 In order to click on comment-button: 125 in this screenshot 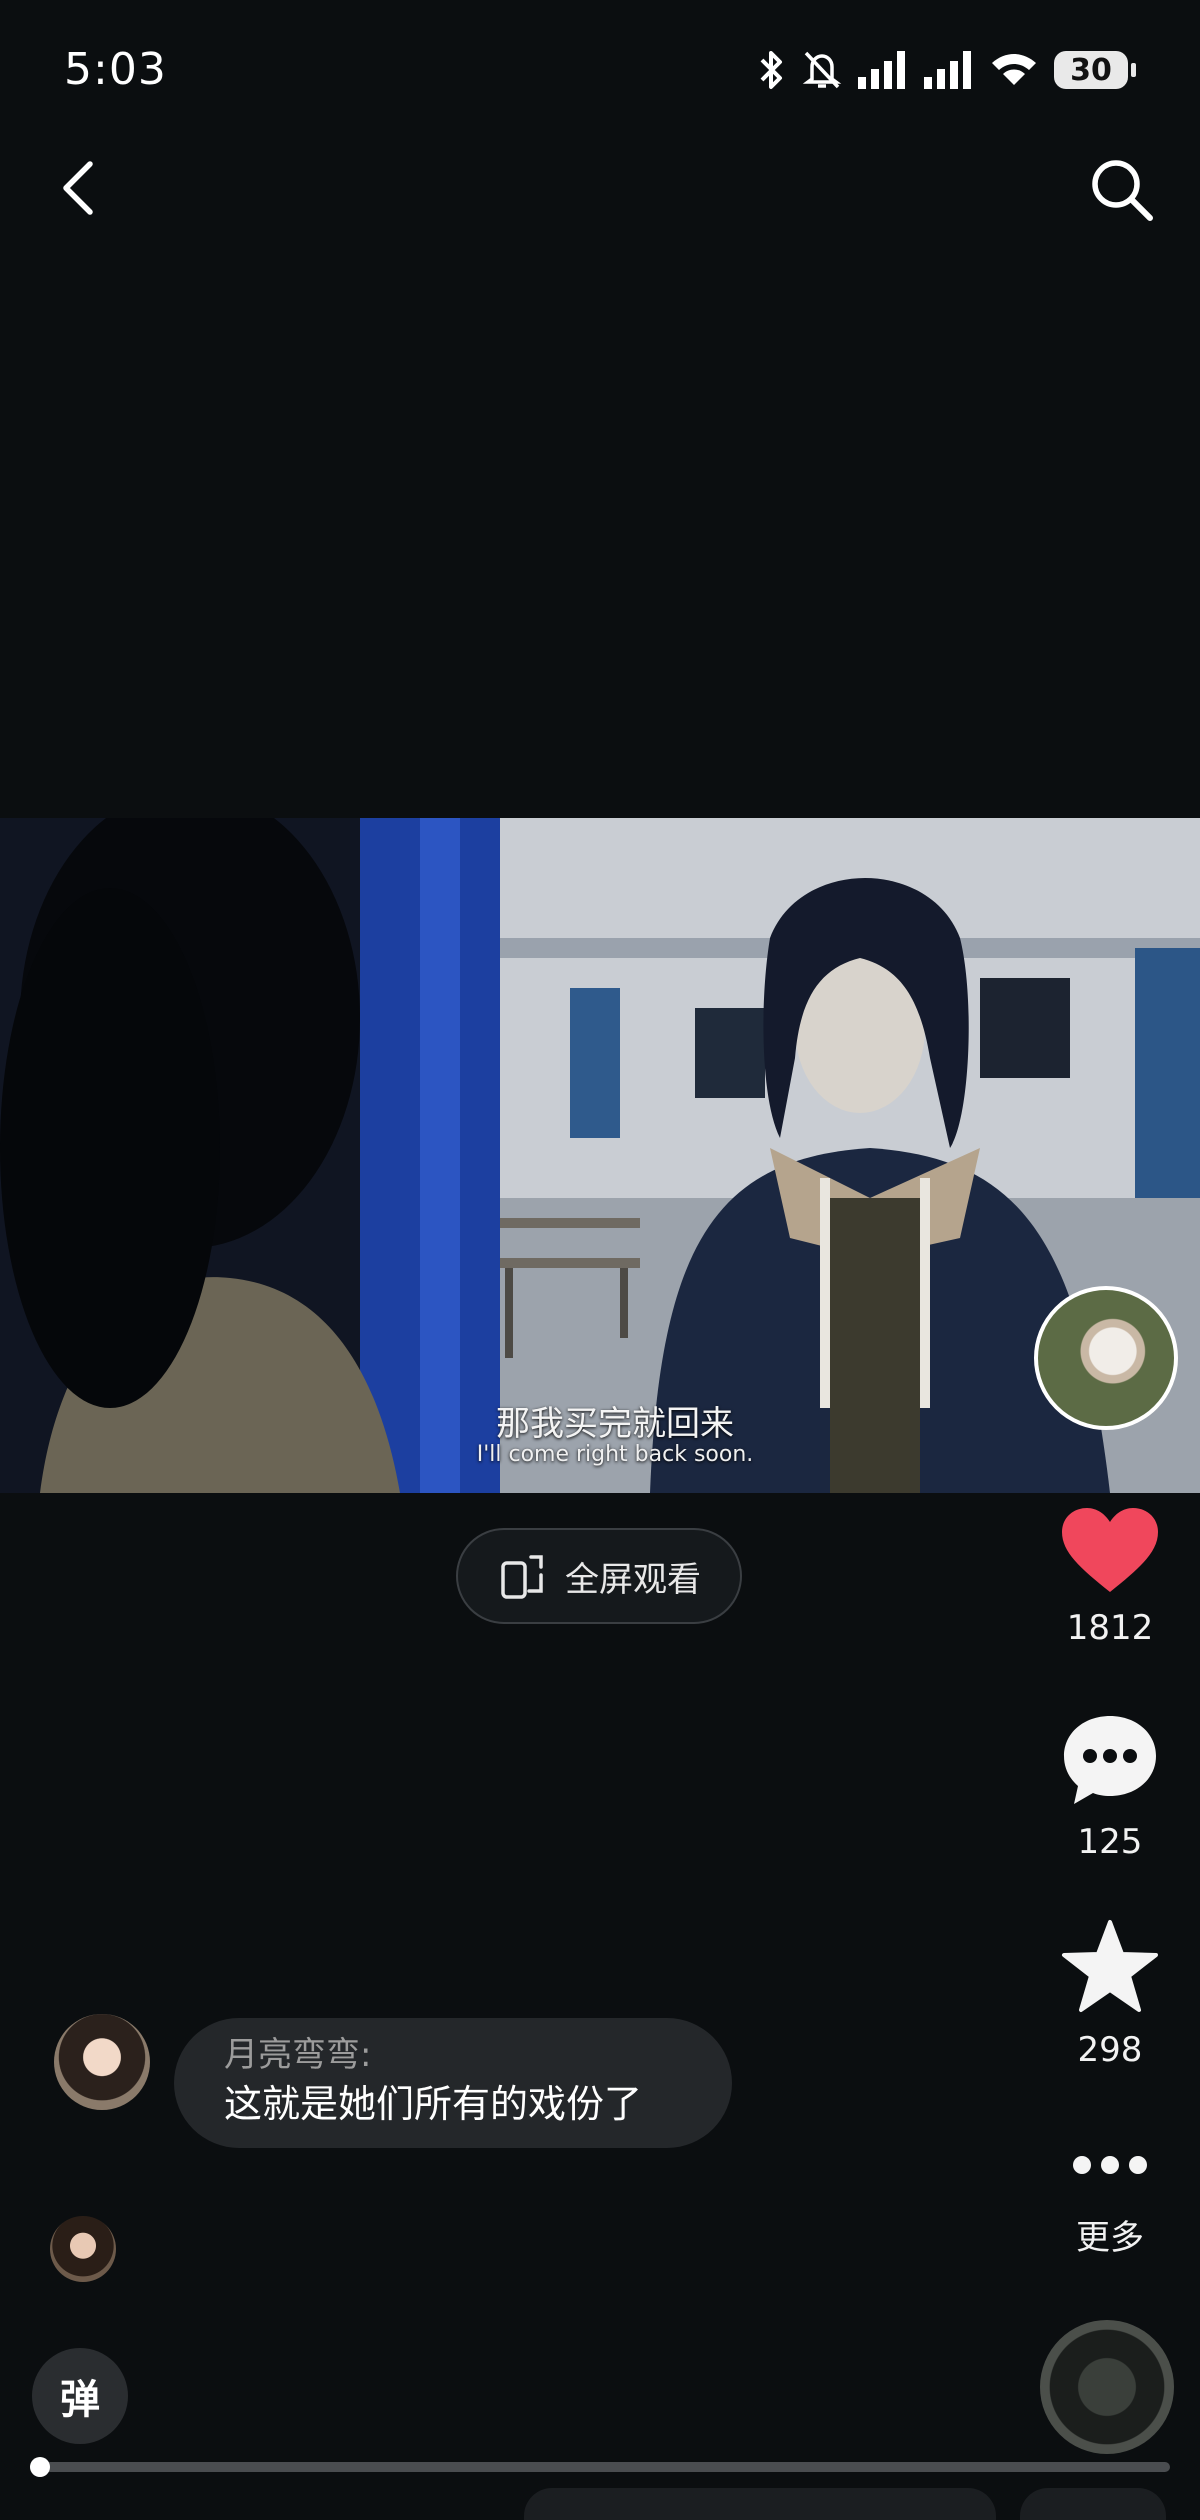, I will do `click(1110, 1786)`.